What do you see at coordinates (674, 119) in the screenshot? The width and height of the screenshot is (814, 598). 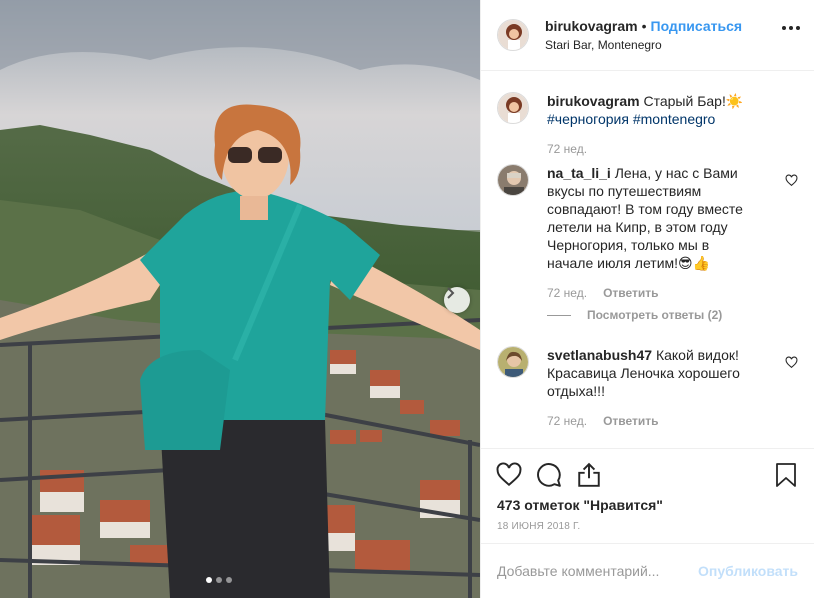 I see `hashtag-link: #montenegro` at bounding box center [674, 119].